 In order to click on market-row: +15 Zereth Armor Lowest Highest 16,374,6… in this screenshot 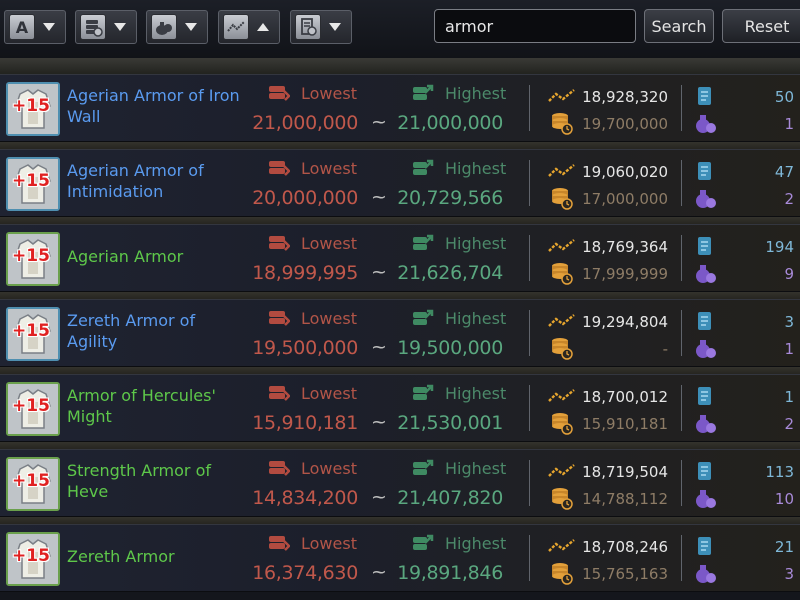, I will do `click(400, 558)`.